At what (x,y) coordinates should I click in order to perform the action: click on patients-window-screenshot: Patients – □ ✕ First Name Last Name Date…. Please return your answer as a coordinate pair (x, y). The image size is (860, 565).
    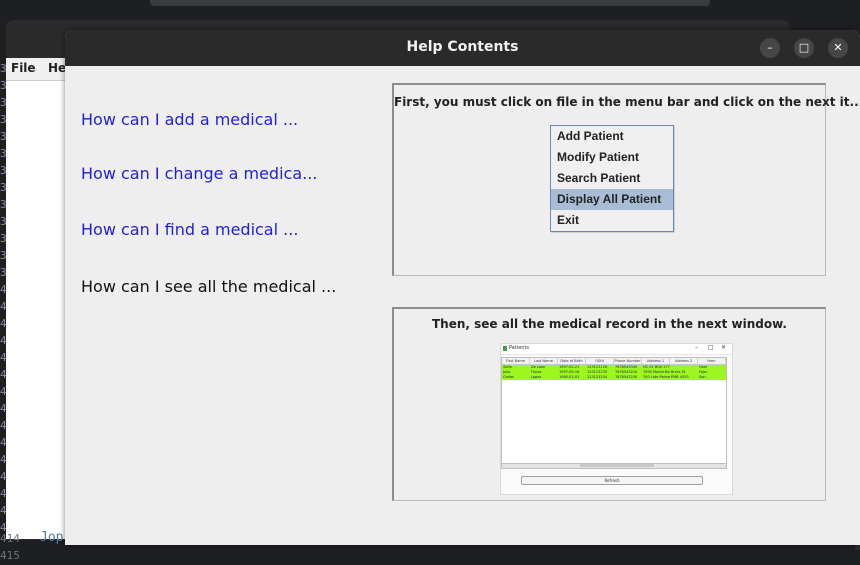
    Looking at the image, I should click on (616, 419).